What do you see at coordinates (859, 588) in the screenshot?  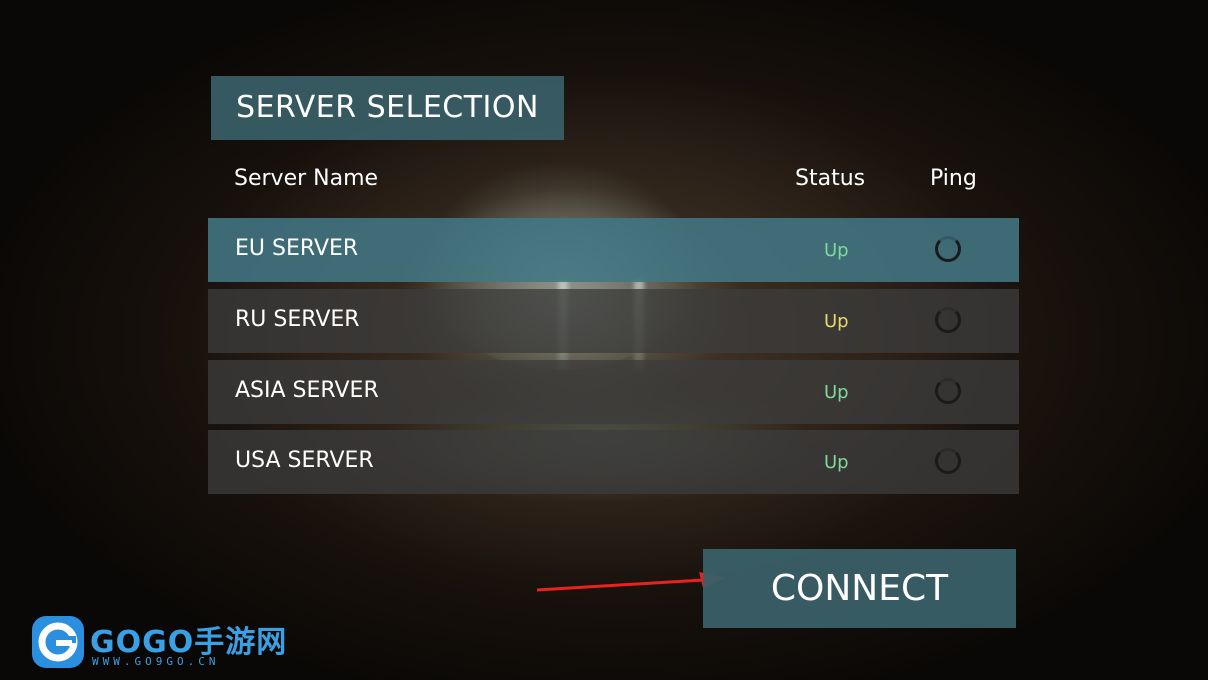 I see `connect-button: CONNECT` at bounding box center [859, 588].